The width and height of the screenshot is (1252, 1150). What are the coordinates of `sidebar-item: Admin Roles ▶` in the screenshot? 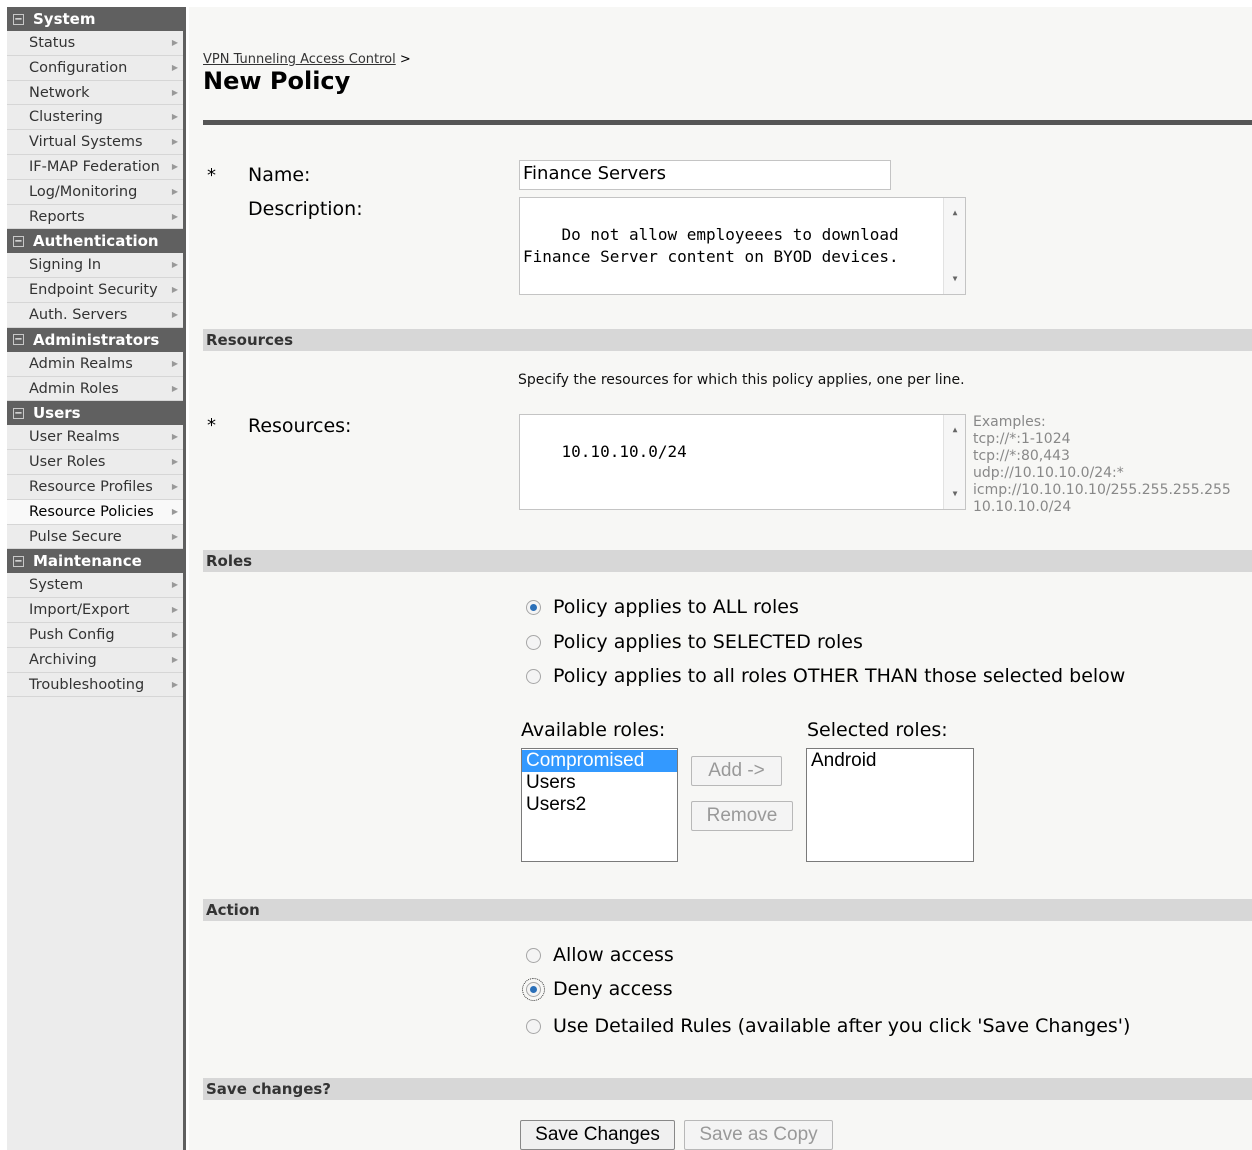 It's located at (95, 389).